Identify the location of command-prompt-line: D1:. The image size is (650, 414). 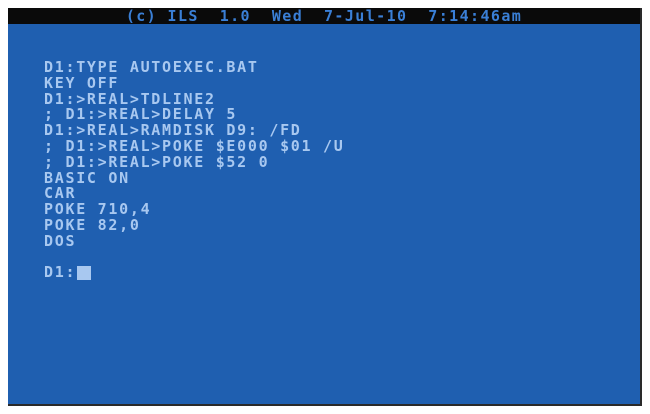
(337, 273).